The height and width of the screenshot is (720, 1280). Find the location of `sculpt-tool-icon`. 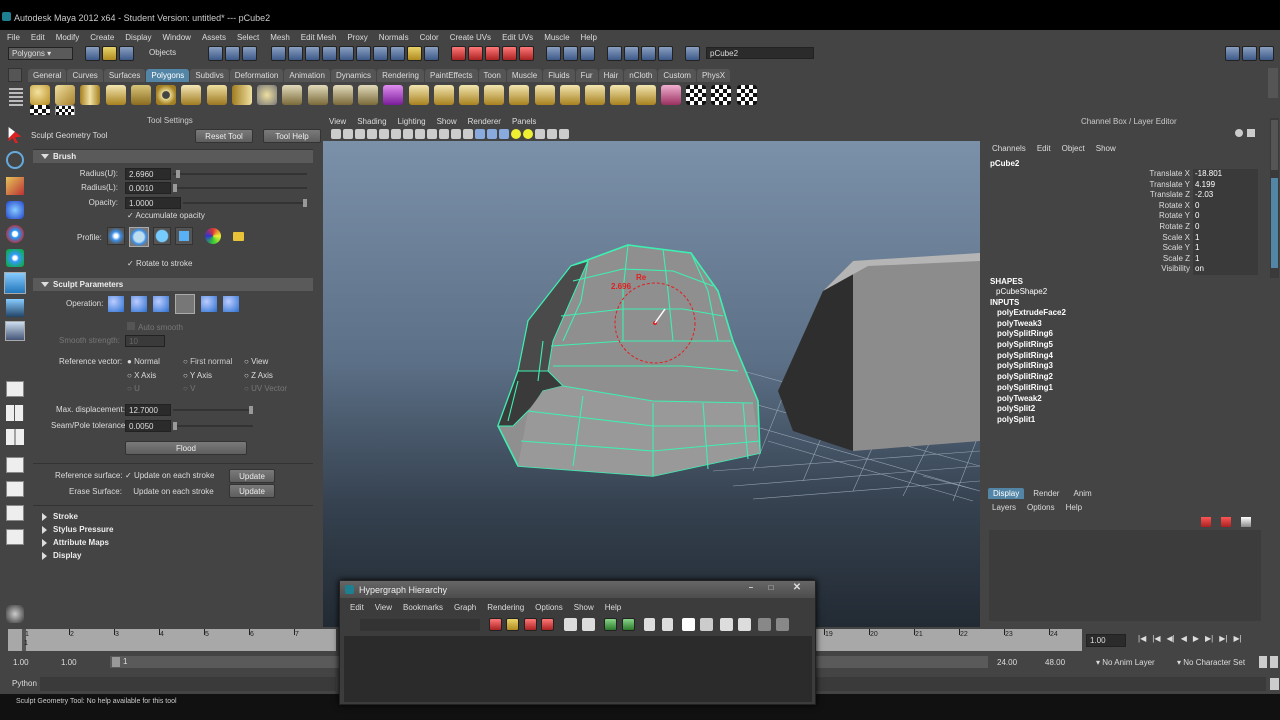

sculpt-tool-icon is located at coordinates (15, 283).